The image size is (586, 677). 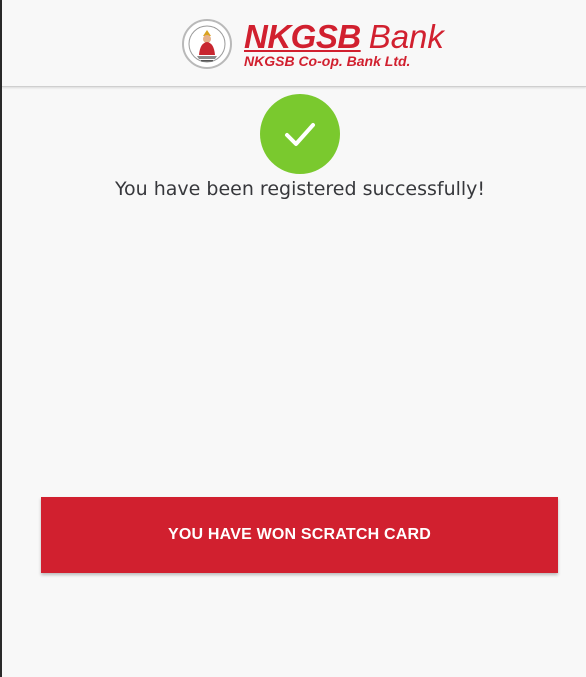 I want to click on scratch-card-button: YOU HAVE WON SCRATCH CARD, so click(x=299, y=535).